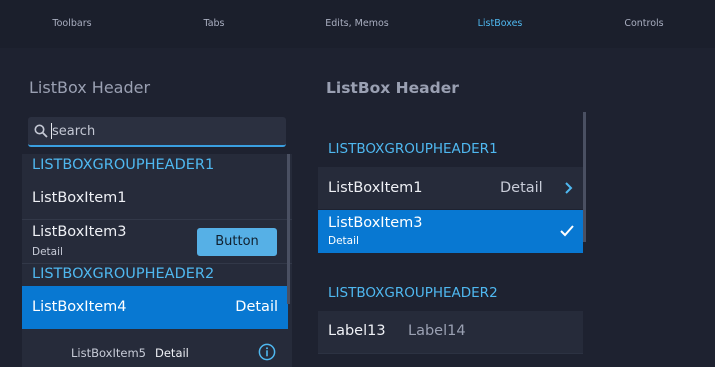  I want to click on tab-edits-memos: Edits, Memos, so click(357, 24).